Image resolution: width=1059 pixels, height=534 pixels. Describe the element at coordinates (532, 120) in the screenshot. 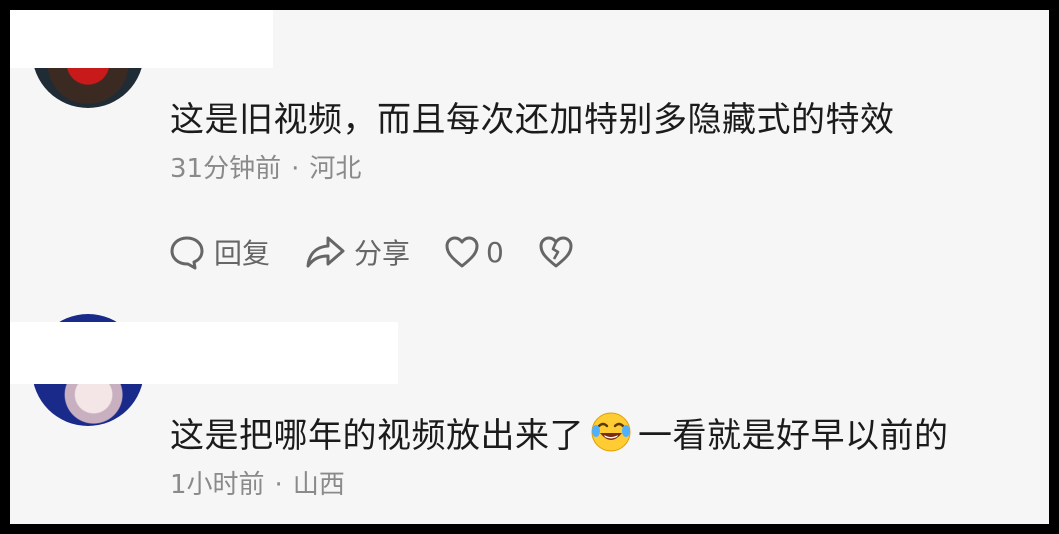

I see `comment-text: 这是旧视频，而且每次还加特别多隐藏式的特效` at that location.